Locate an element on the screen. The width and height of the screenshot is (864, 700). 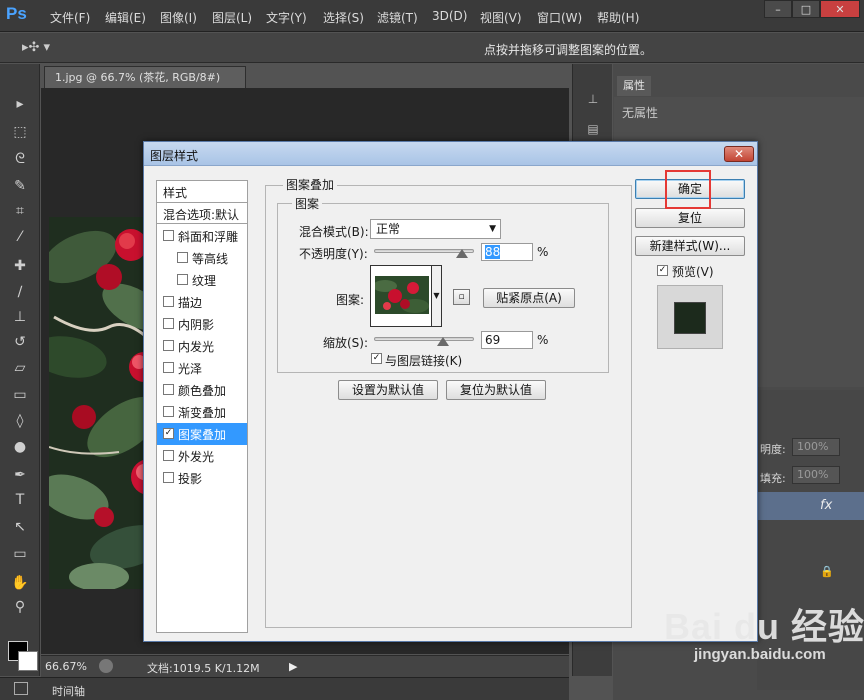
menu-view: 视图(V) is located at coordinates (501, 17).